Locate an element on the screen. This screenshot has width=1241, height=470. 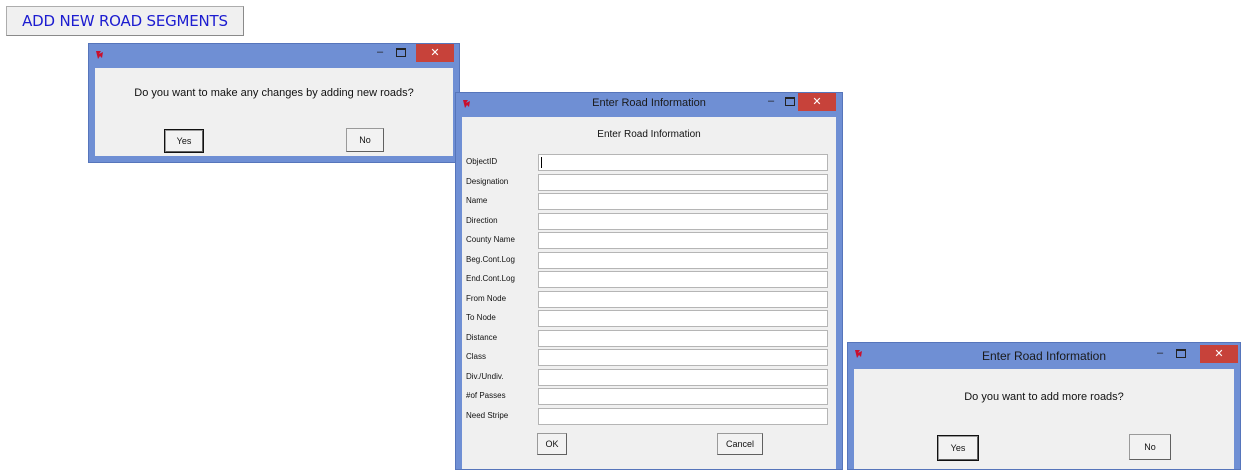
dialog-message: Do you want to add more roads? is located at coordinates (1044, 397).